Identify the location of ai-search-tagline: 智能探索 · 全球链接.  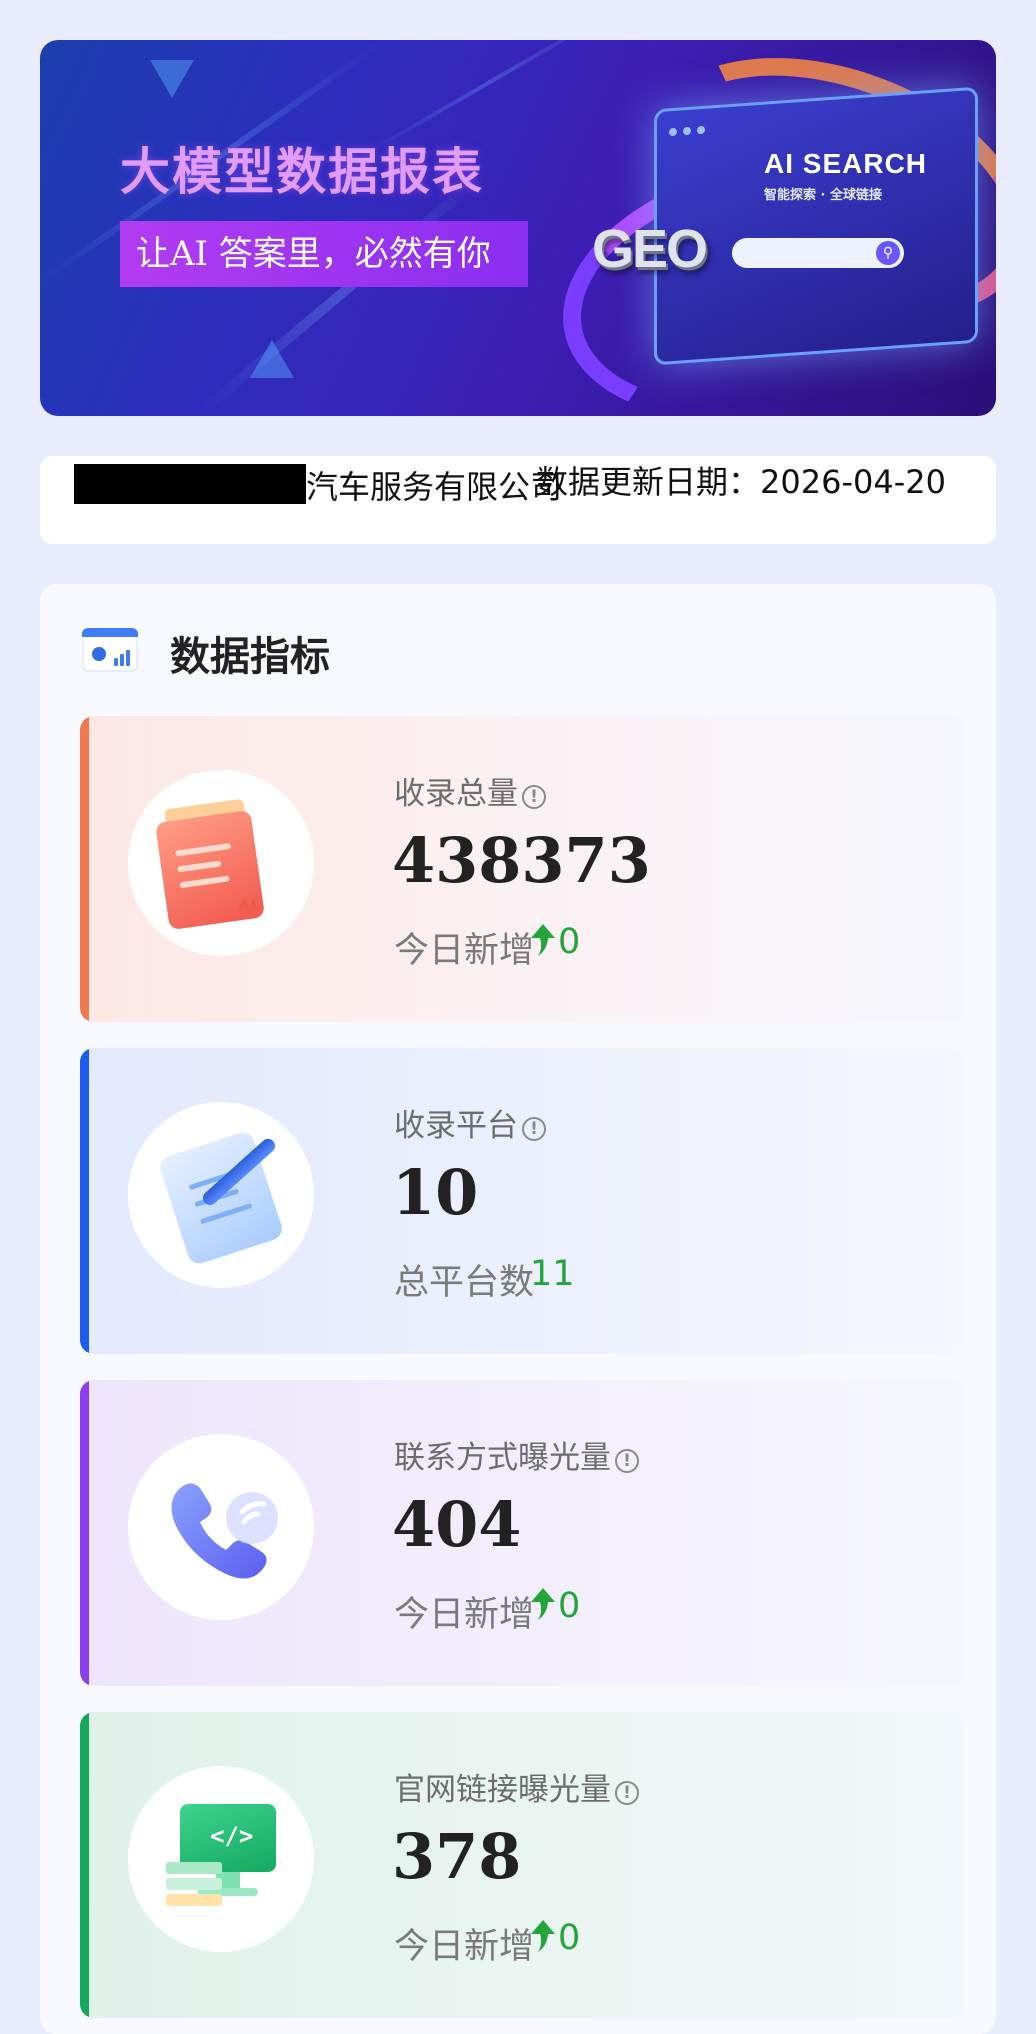
(823, 195).